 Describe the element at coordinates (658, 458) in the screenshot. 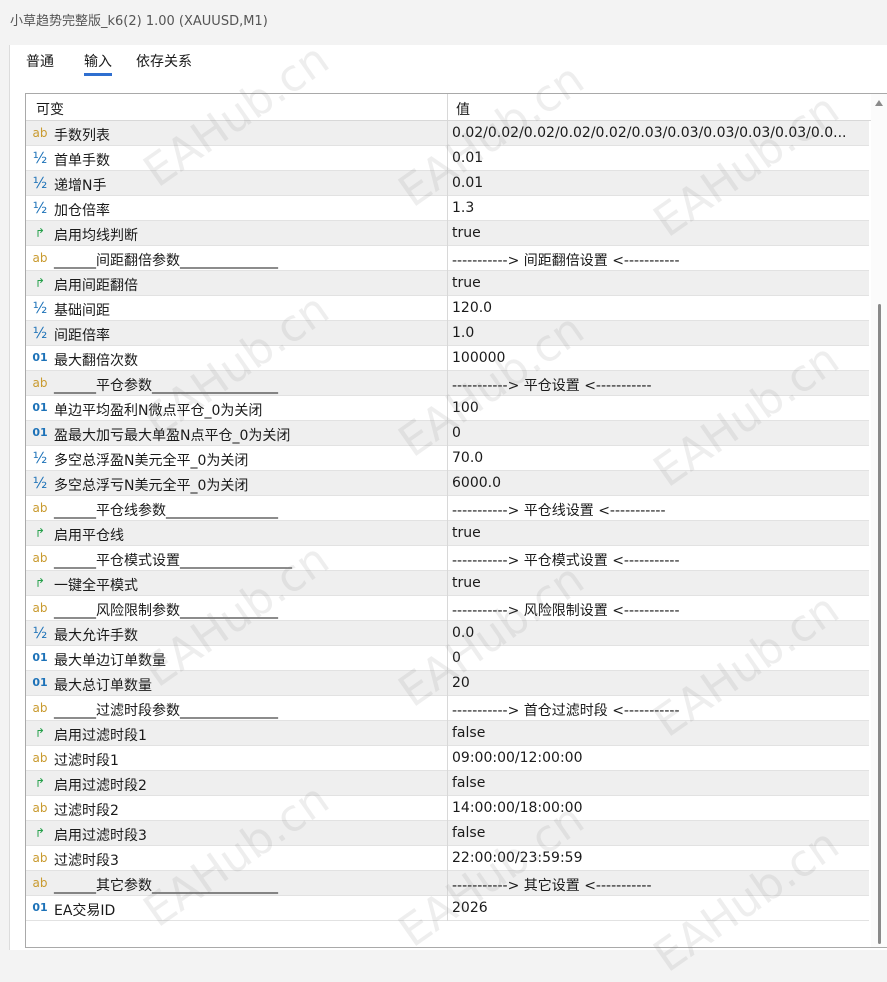

I see `variable-value: 70.0` at that location.